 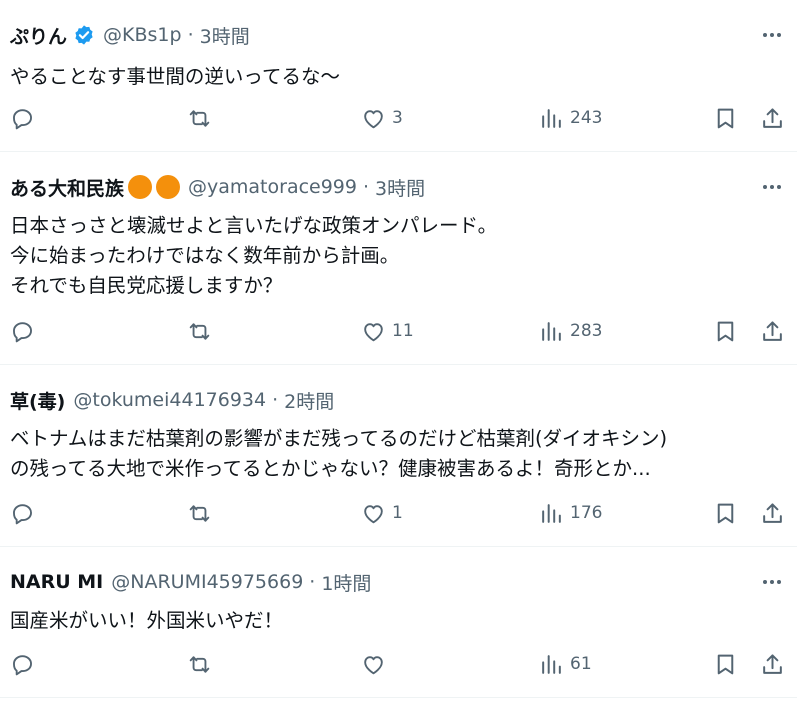 I want to click on view-count: 176, so click(x=586, y=513).